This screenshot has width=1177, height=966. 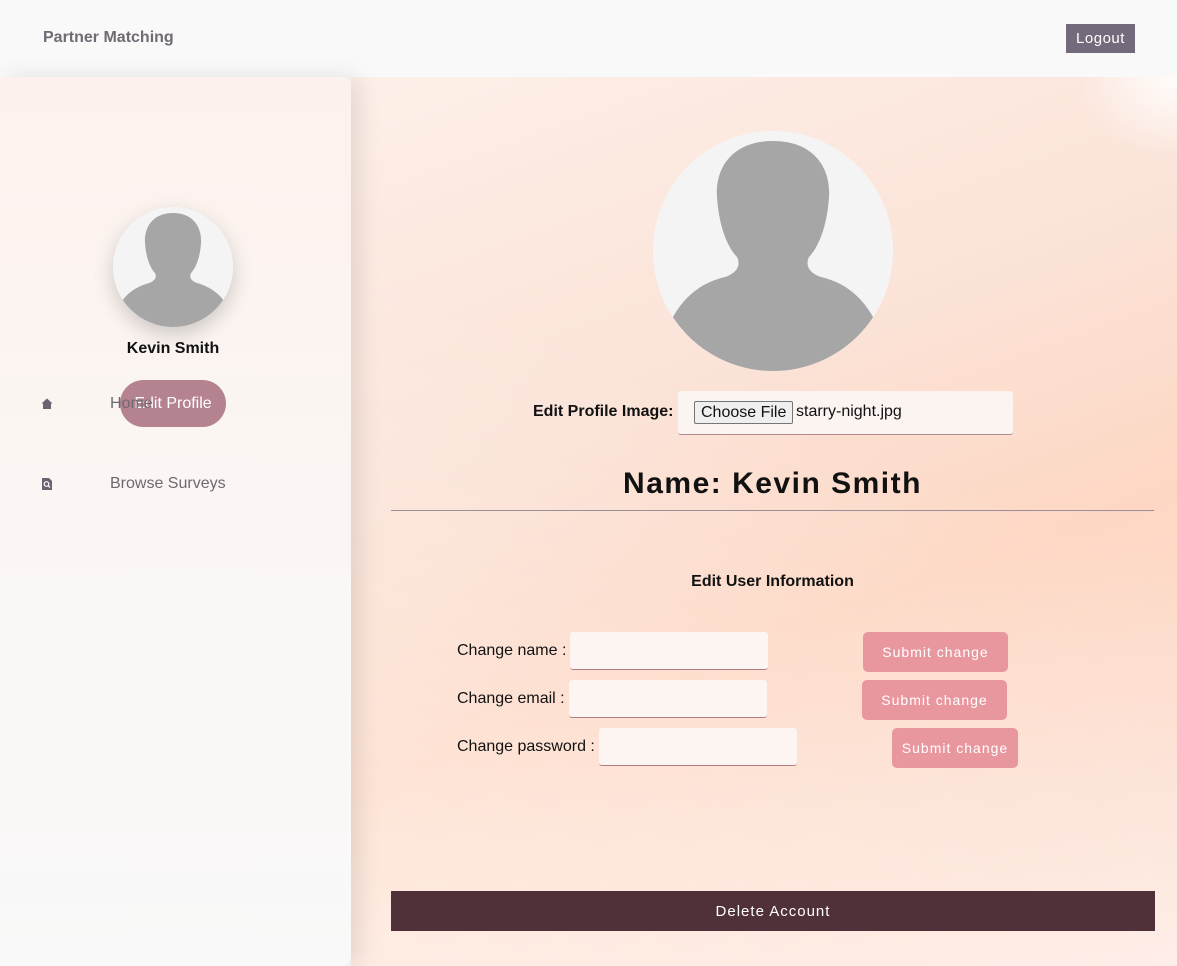 I want to click on brand-title: Partner Matching, so click(x=108, y=37).